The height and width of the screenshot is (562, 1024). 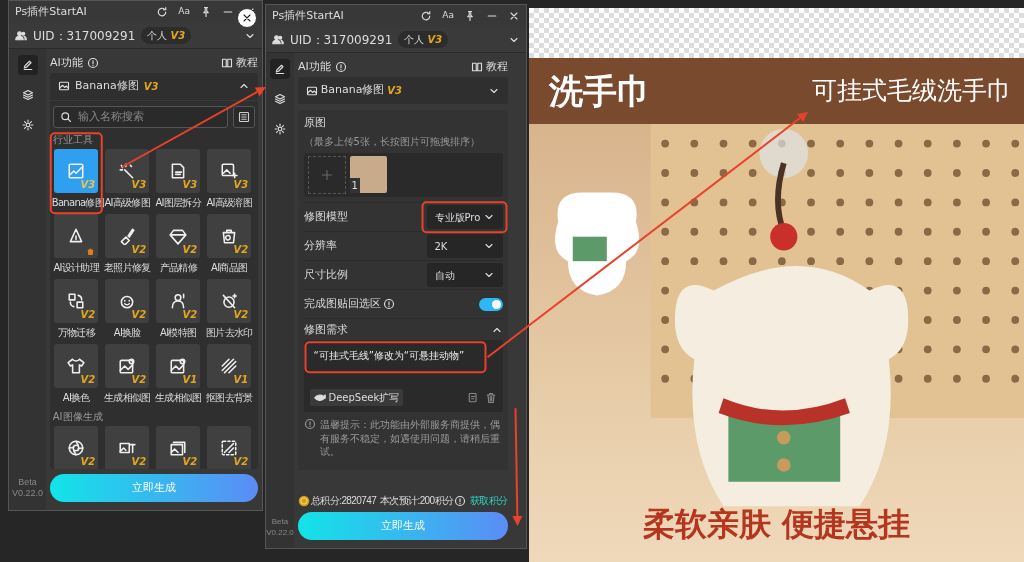 What do you see at coordinates (314, 122) in the screenshot?
I see `field-label: 原图` at bounding box center [314, 122].